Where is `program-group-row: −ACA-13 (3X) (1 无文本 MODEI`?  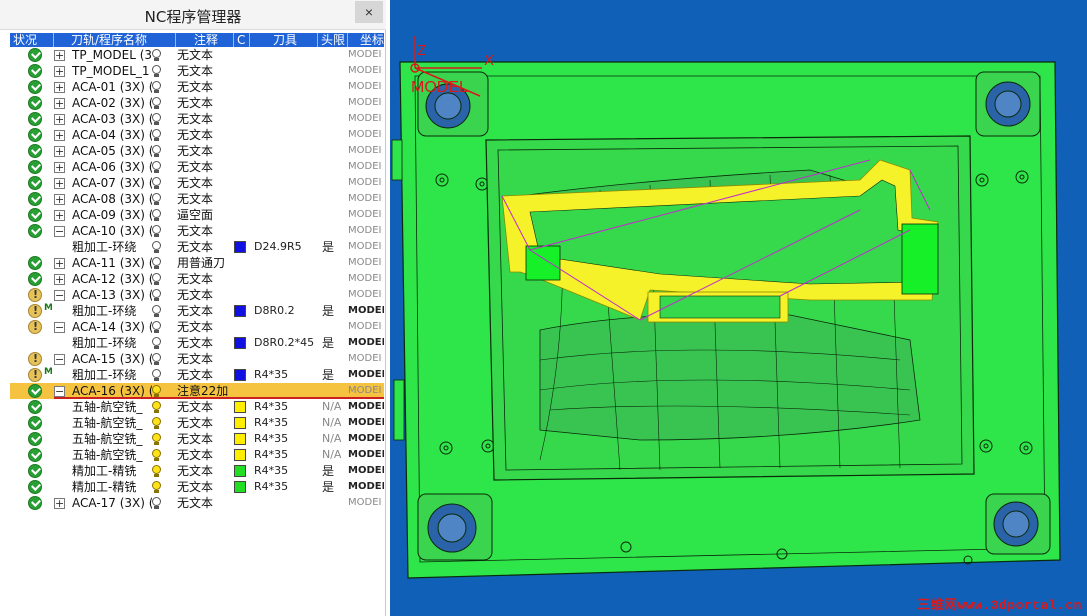
program-group-row: −ACA-13 (3X) (1 无文本 MODEI is located at coordinates (197, 295).